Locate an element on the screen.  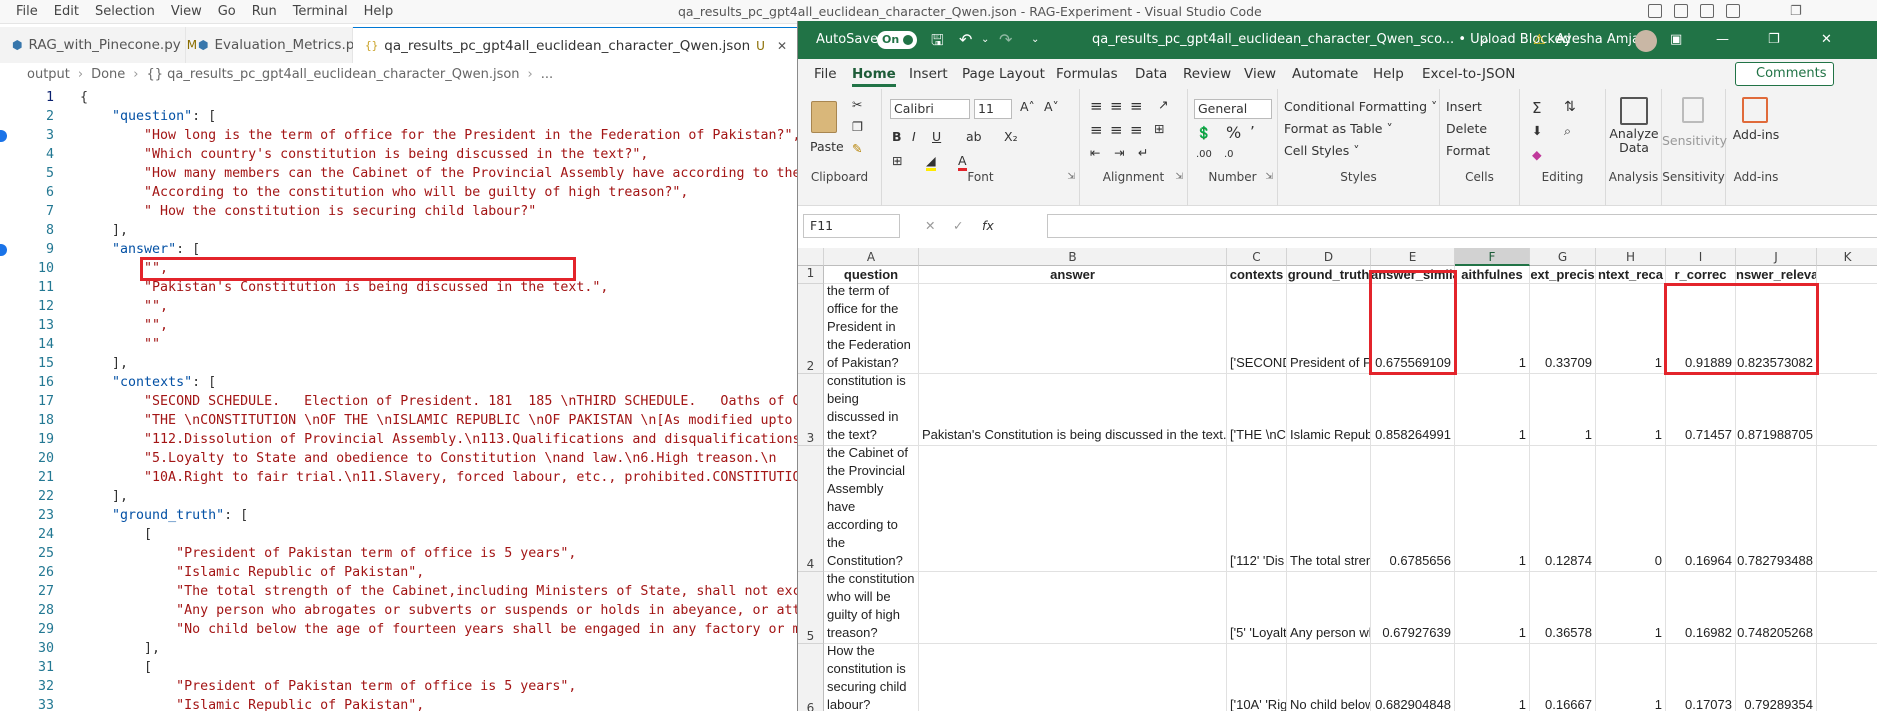
cell-ground-truth: The total stren is located at coordinates (1329, 509).